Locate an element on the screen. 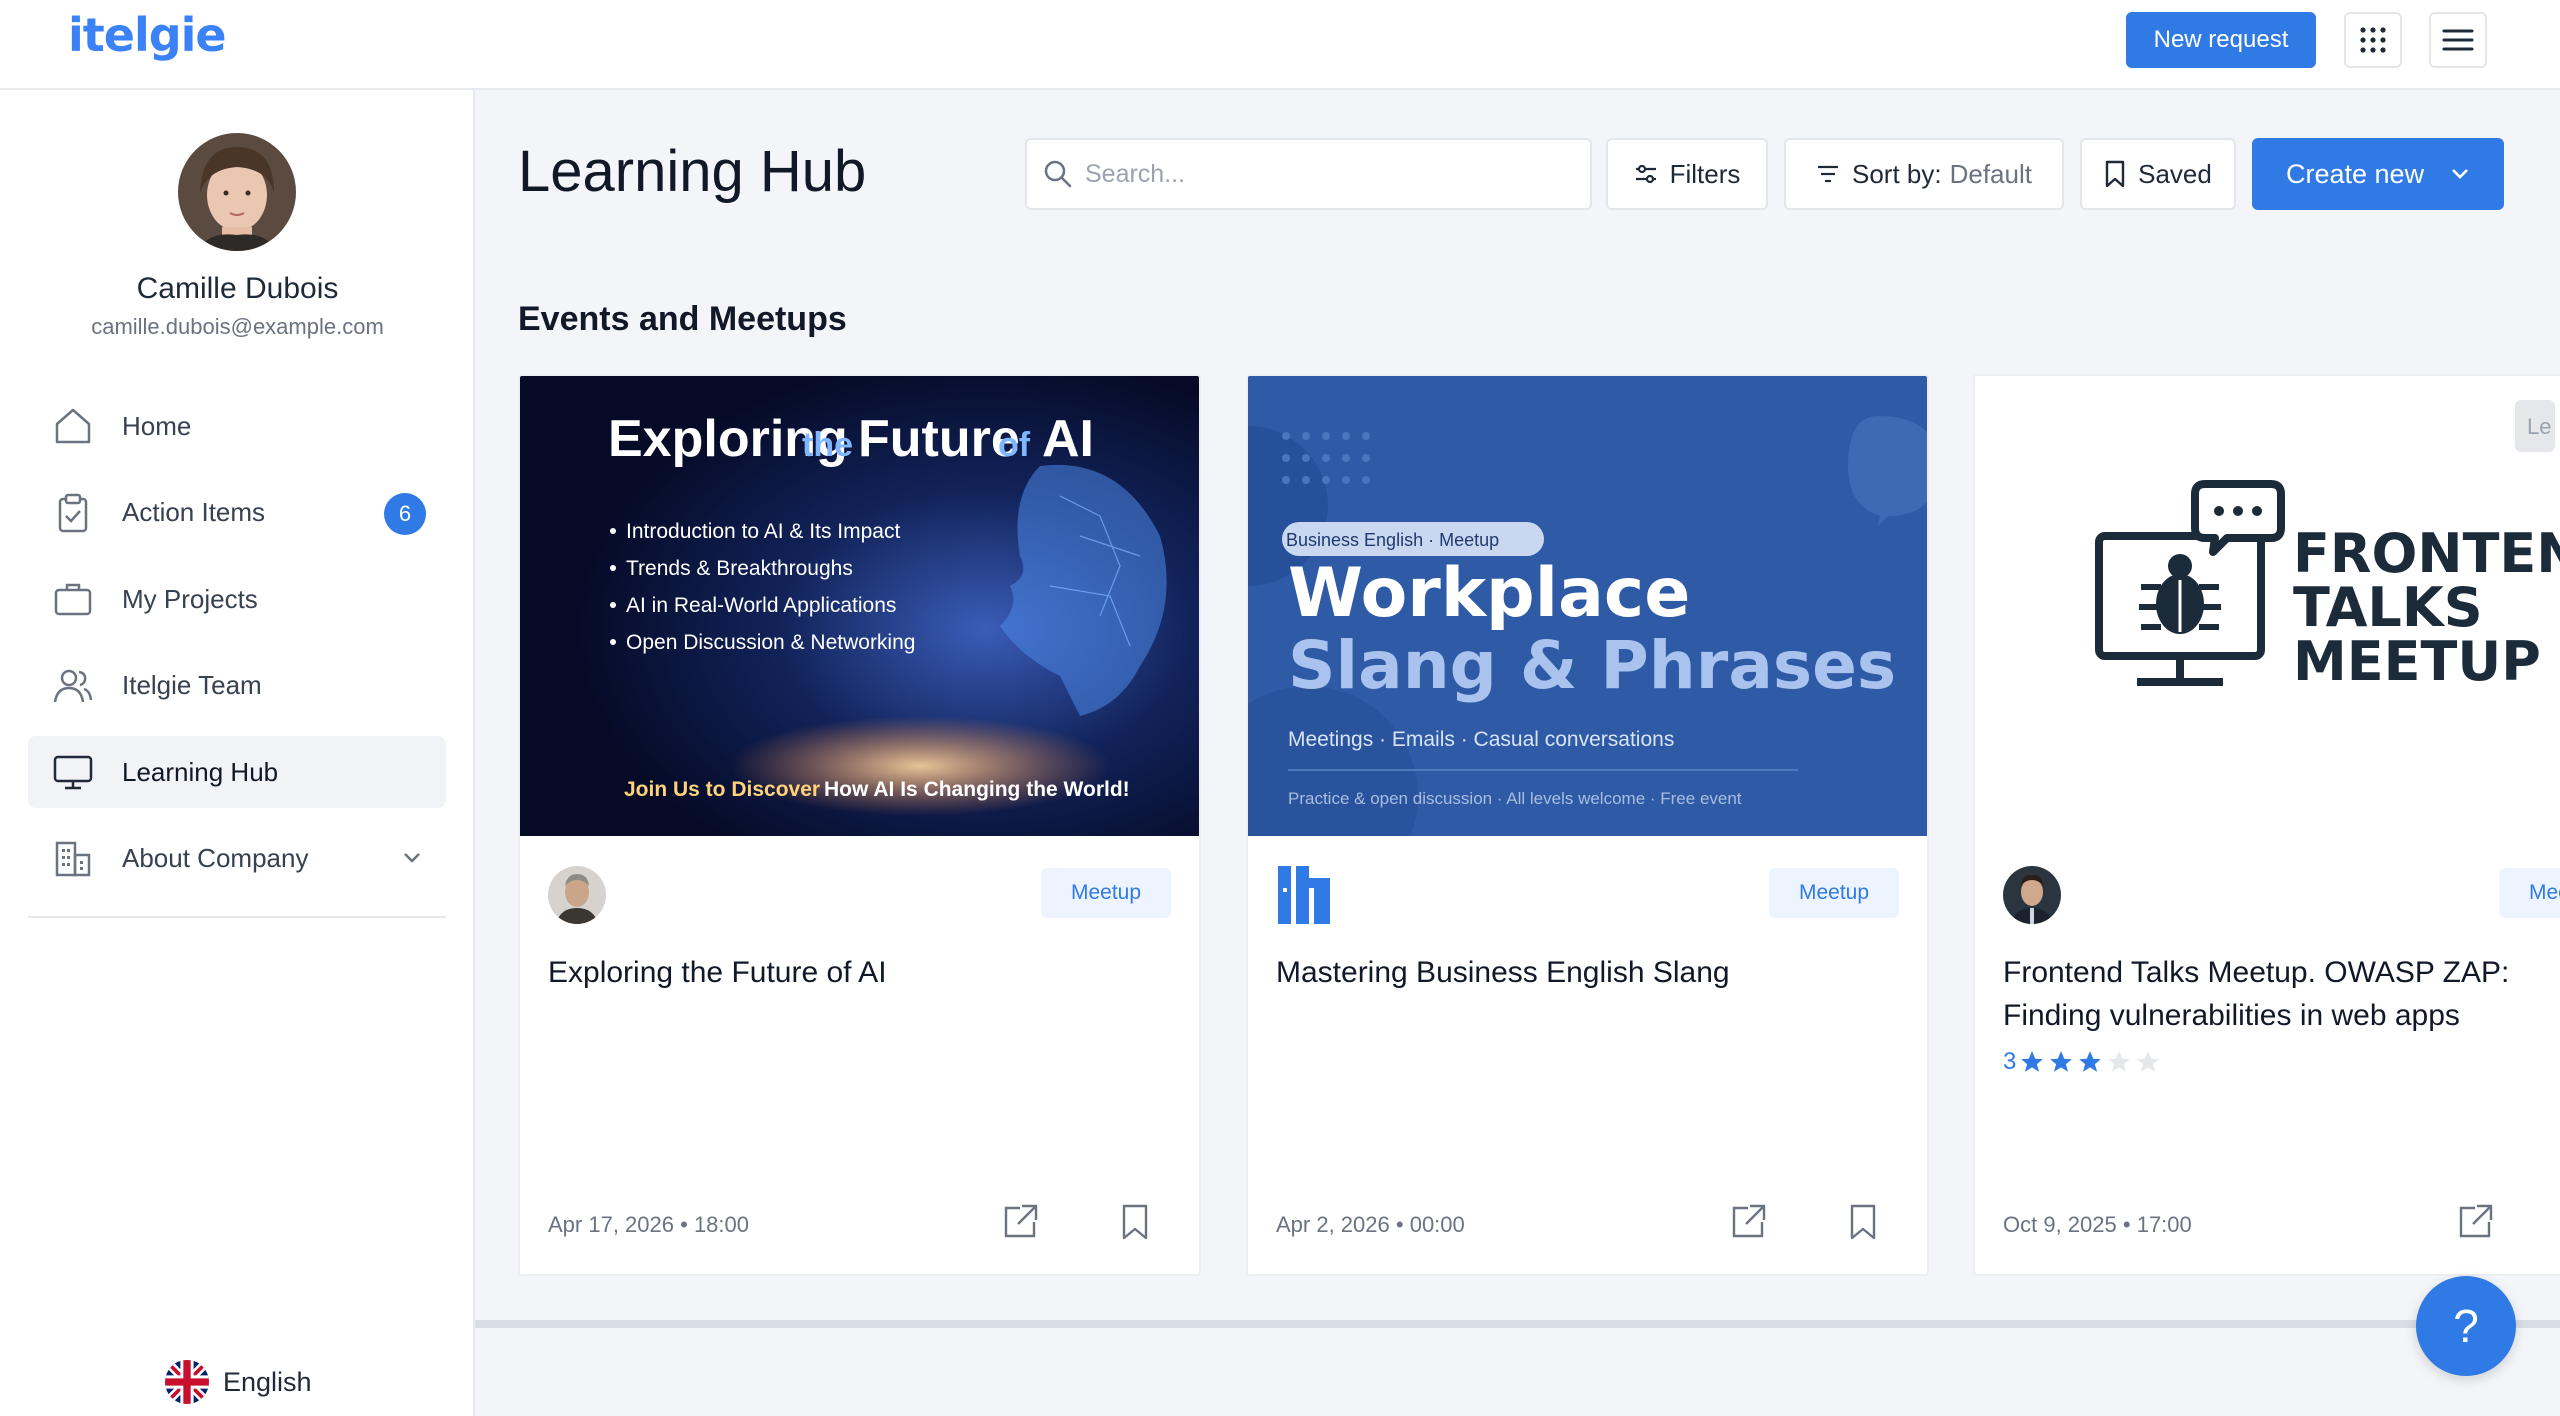 This screenshot has width=2560, height=1416. banner-heading-the: the is located at coordinates (827, 445).